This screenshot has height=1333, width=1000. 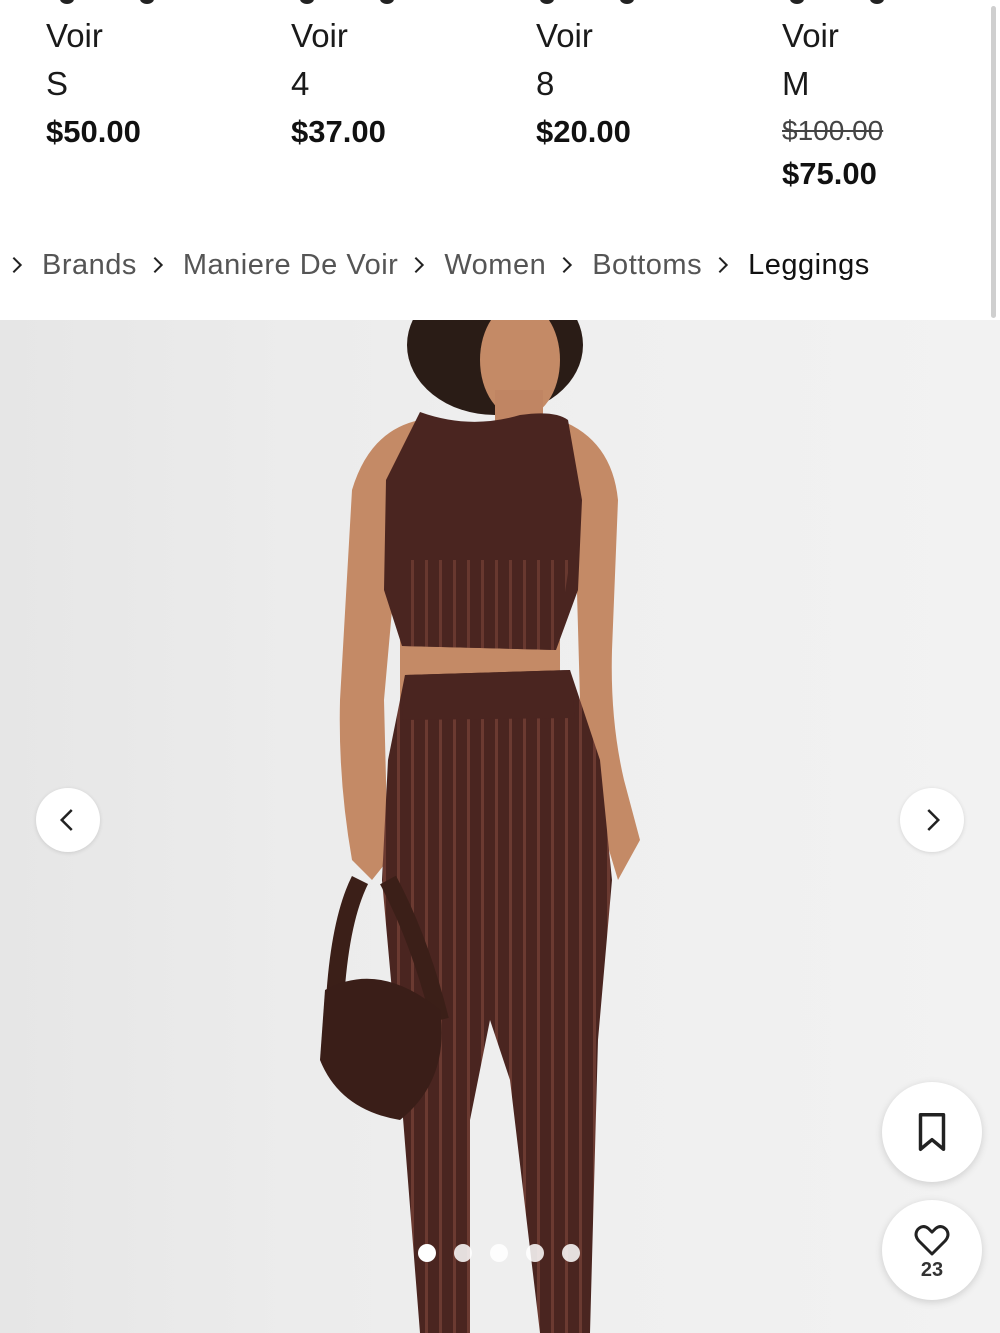 I want to click on product-size: 8, so click(x=545, y=83).